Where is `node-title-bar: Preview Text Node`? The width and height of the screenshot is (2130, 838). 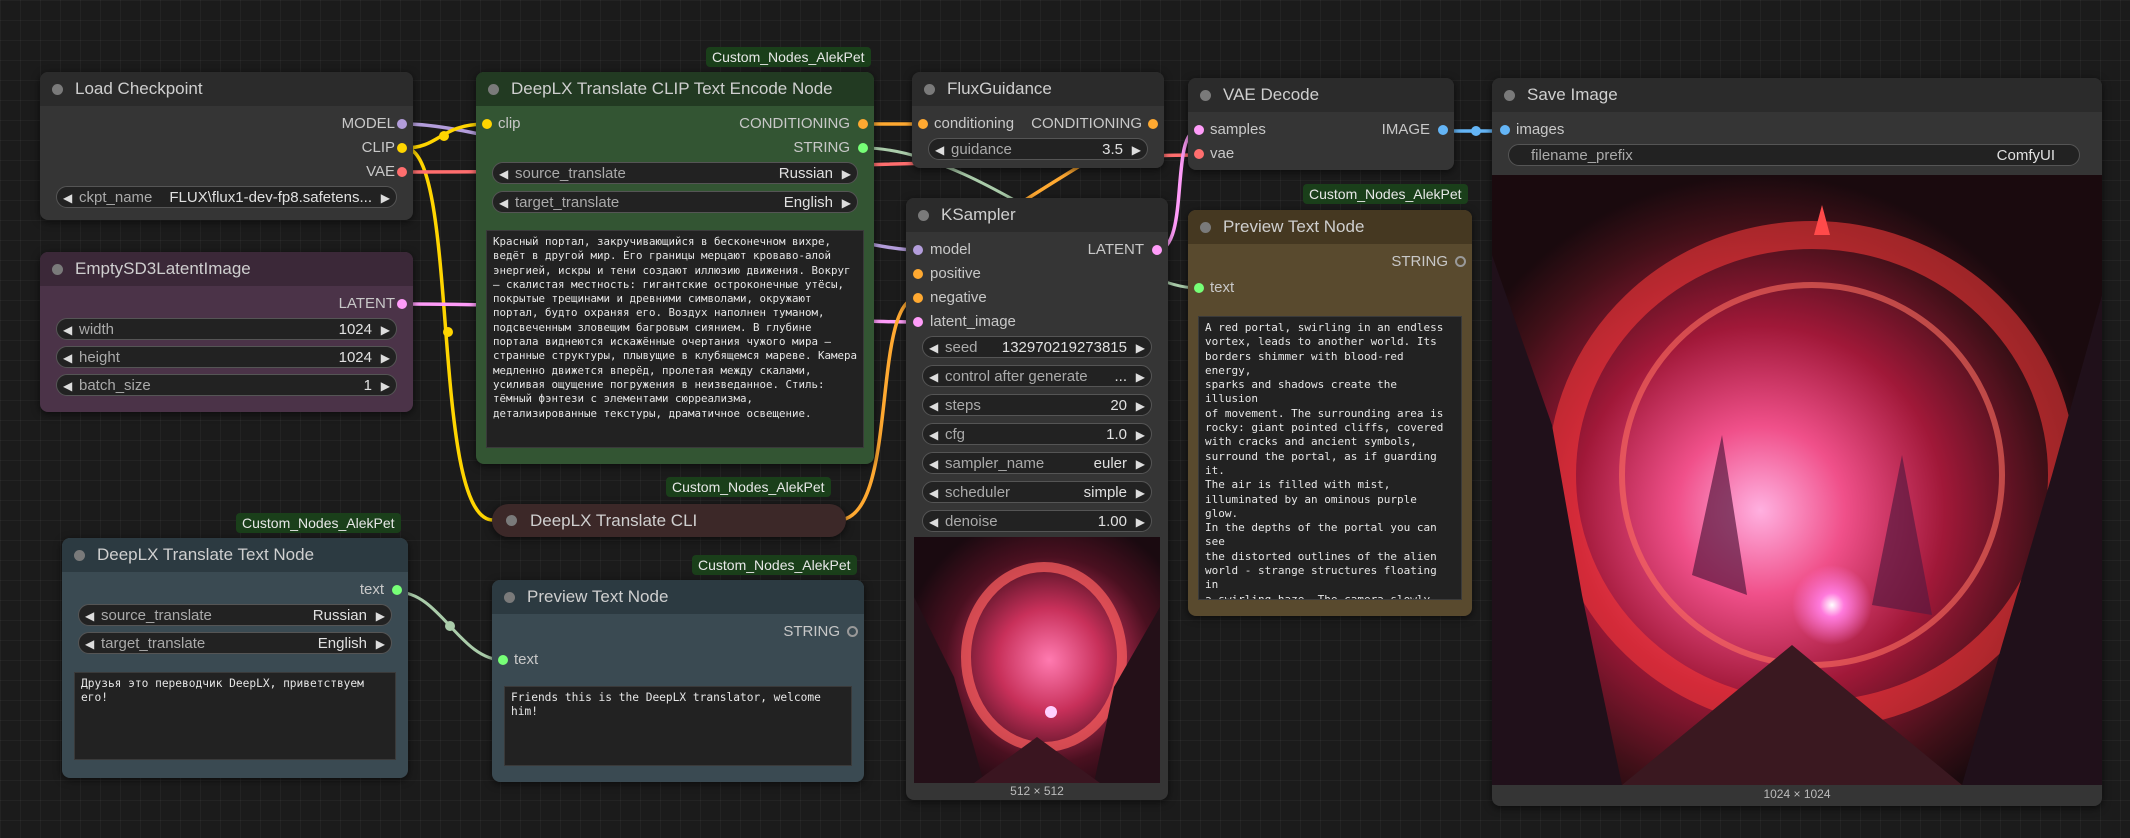 node-title-bar: Preview Text Node is located at coordinates (678, 597).